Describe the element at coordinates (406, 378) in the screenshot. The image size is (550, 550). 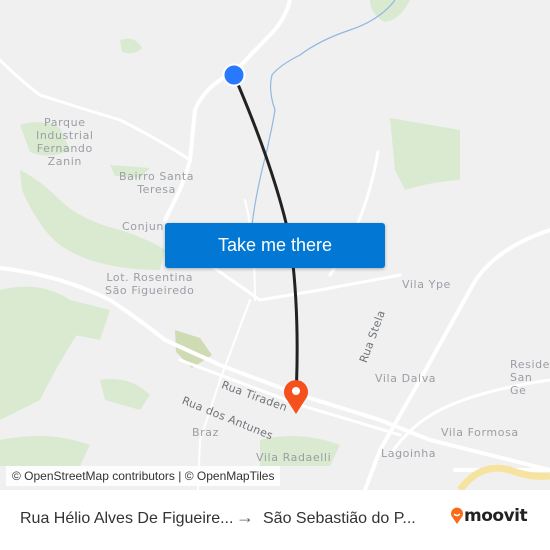
I see `label-vila-dalva: Vila Dalva` at that location.